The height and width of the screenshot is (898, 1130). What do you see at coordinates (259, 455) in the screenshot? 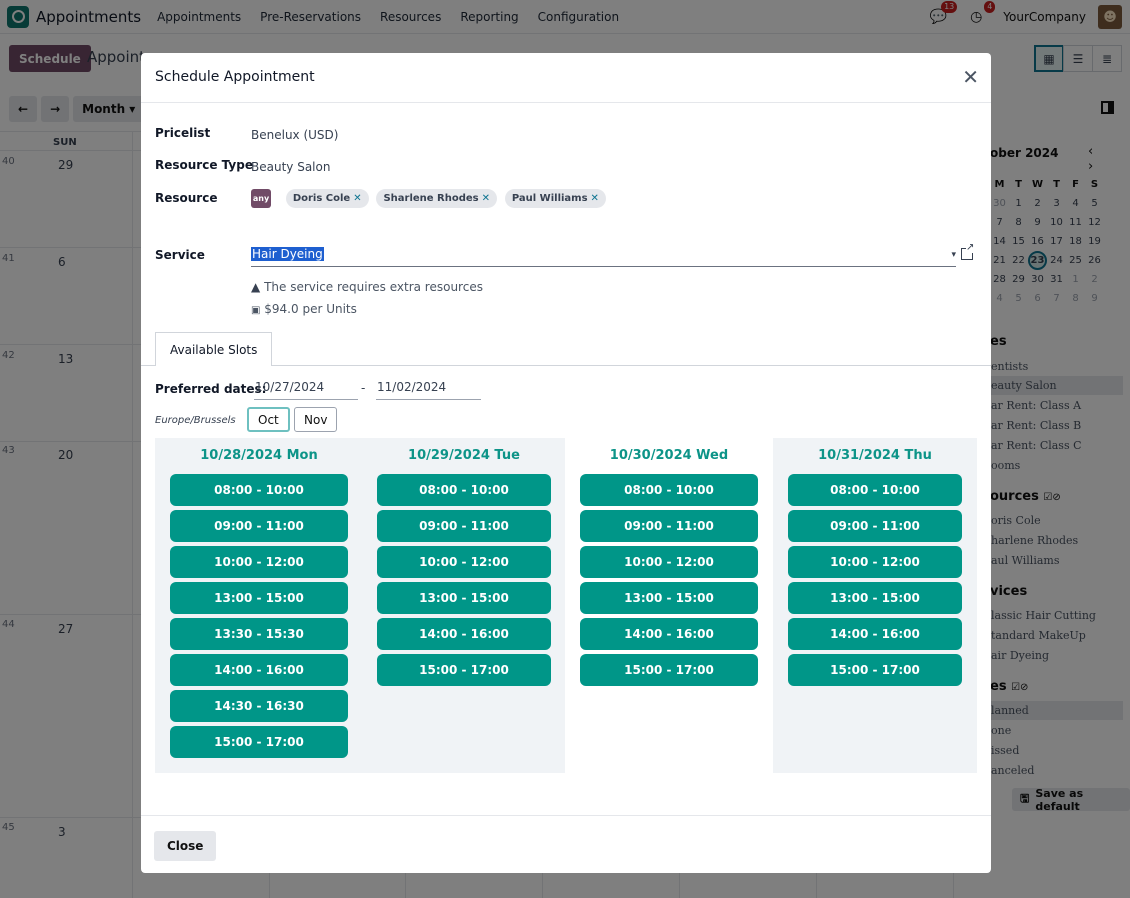
I see `slot-day-heading: 10/28/2024 Mon` at bounding box center [259, 455].